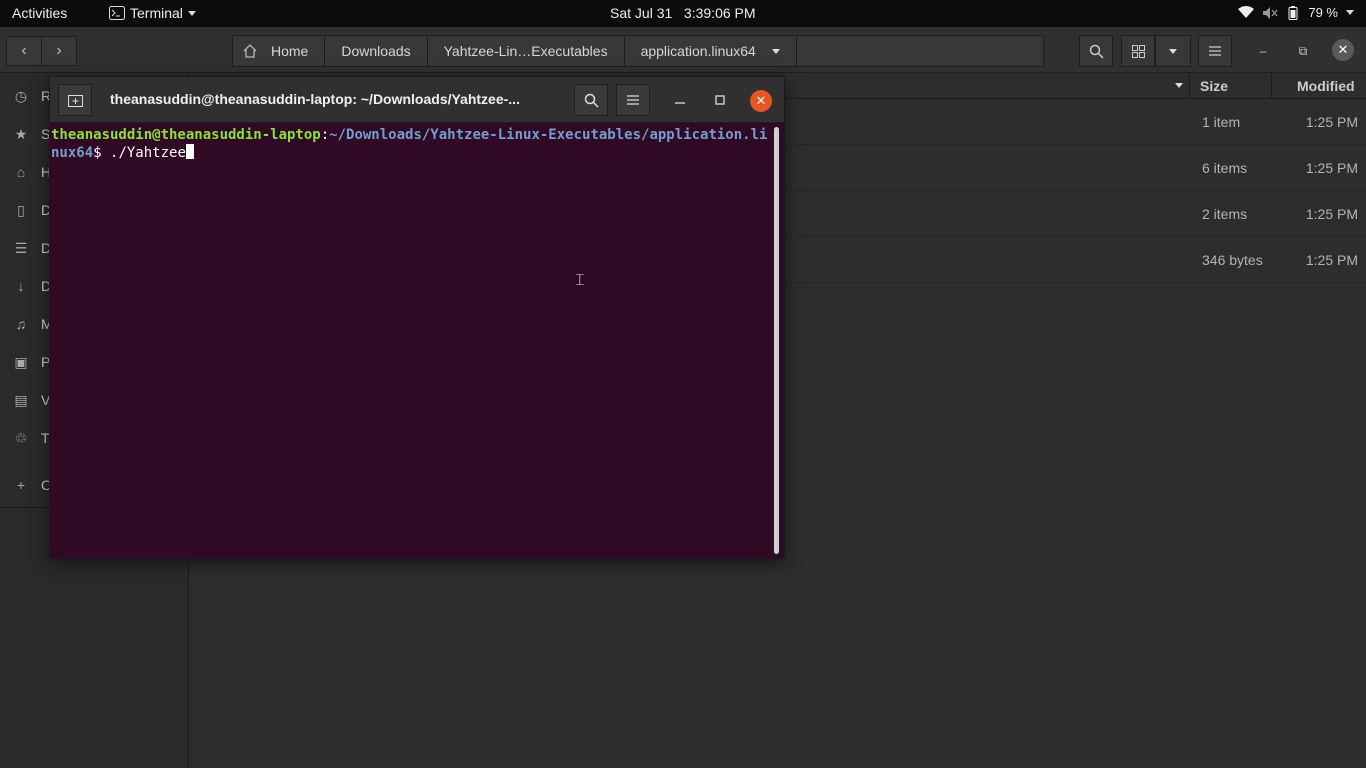 The image size is (1366, 768). I want to click on sidebar-item-documents: ☰ D, so click(32, 248).